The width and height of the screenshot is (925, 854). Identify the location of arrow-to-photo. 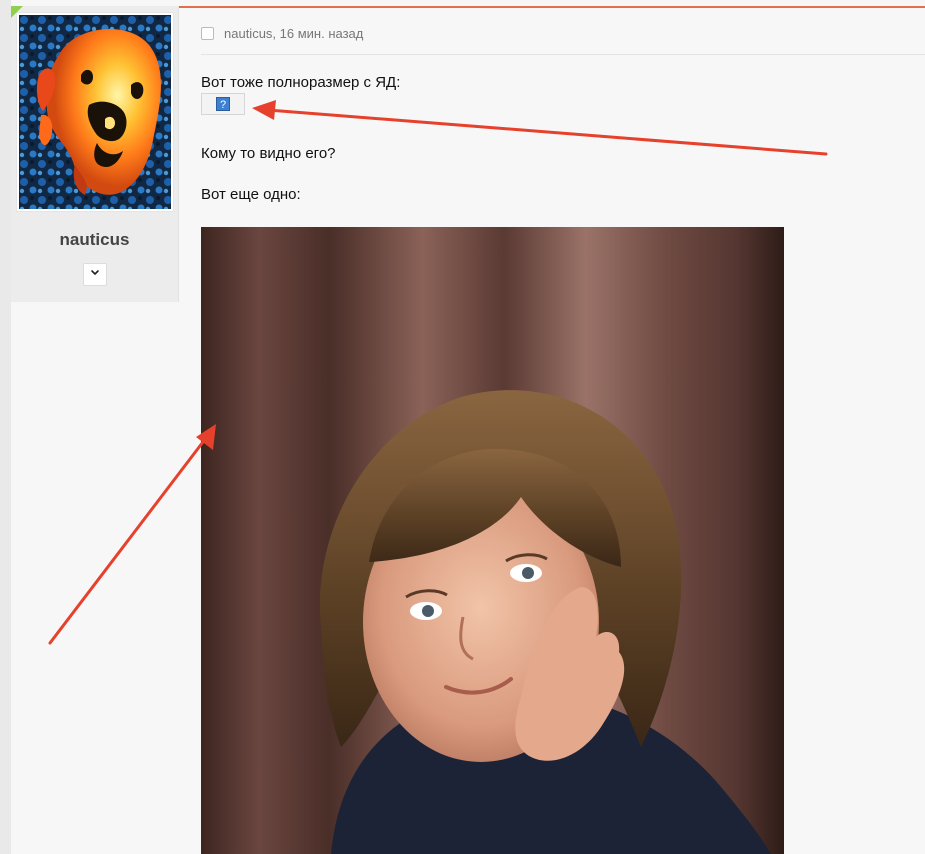
(132, 534).